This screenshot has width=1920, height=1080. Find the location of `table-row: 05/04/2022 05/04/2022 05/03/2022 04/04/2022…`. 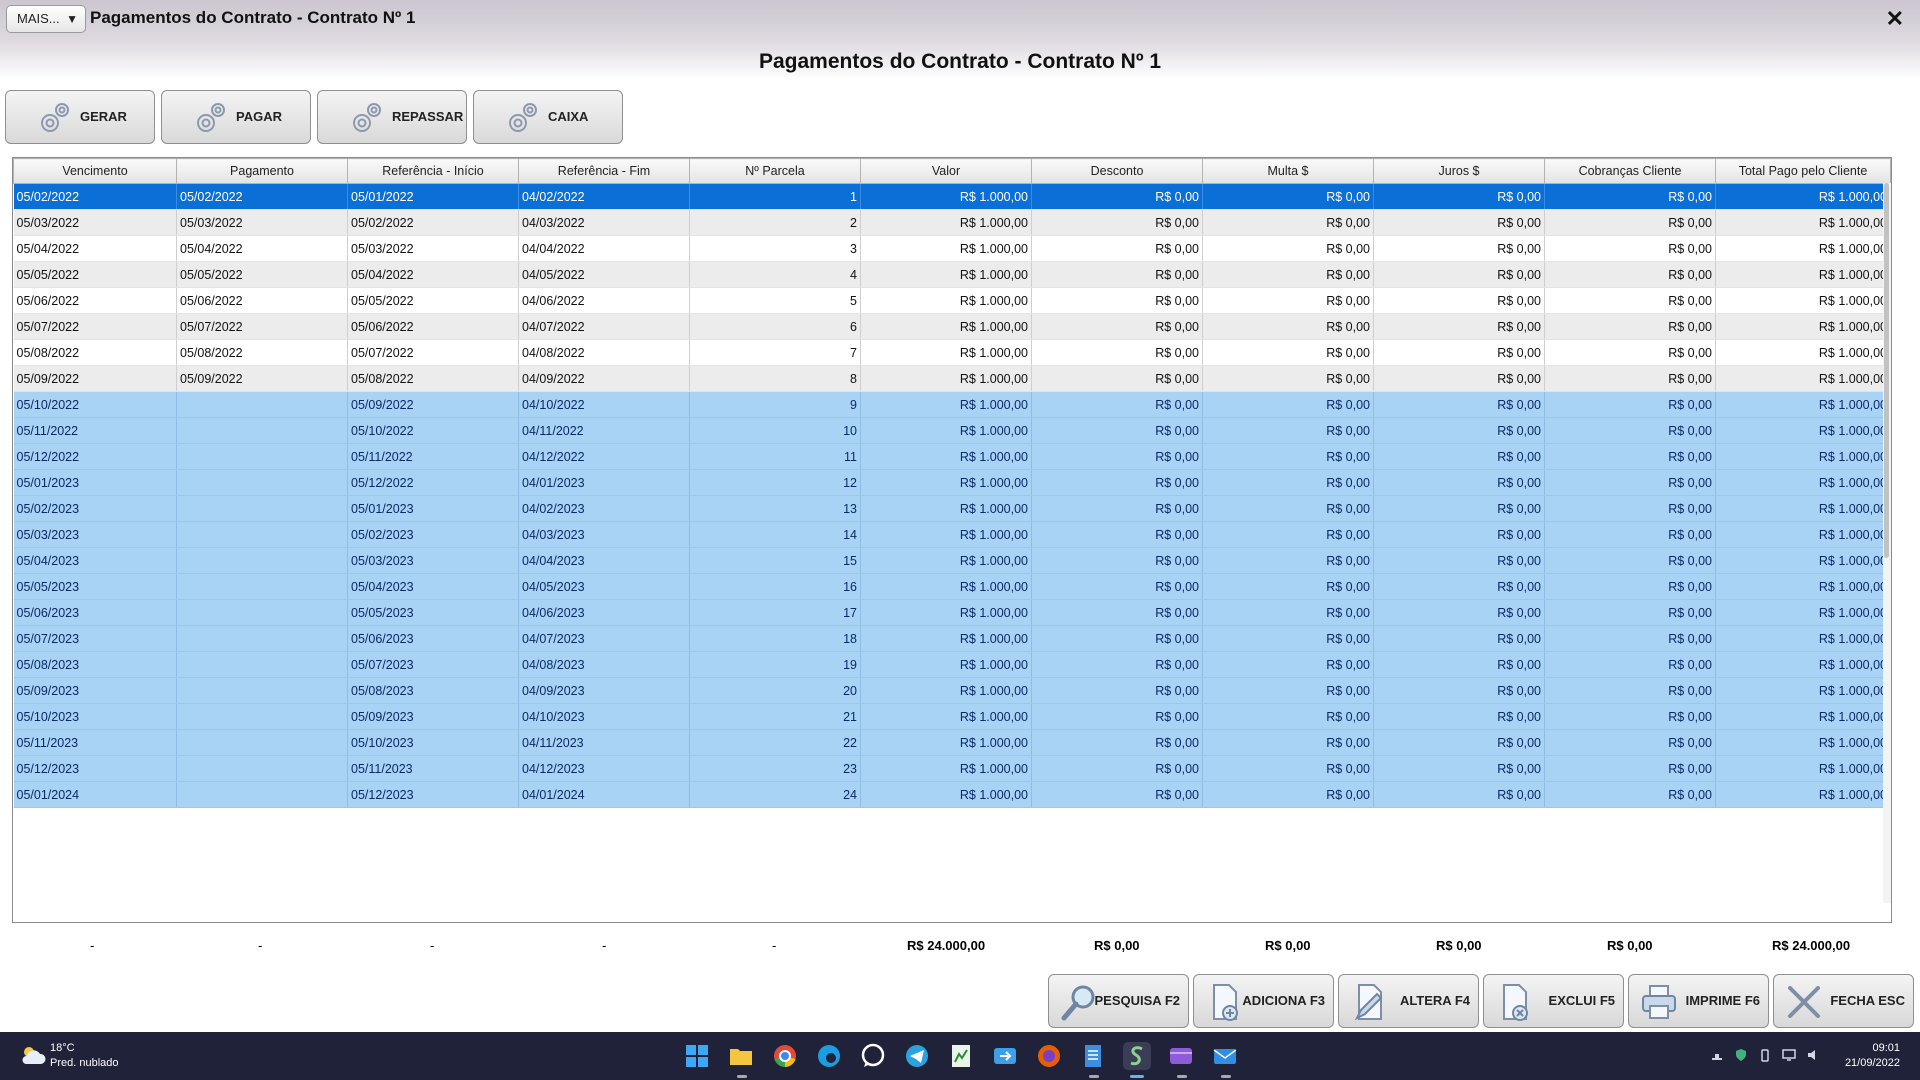

table-row: 05/04/2022 05/04/2022 05/03/2022 04/04/2022… is located at coordinates (952, 248).